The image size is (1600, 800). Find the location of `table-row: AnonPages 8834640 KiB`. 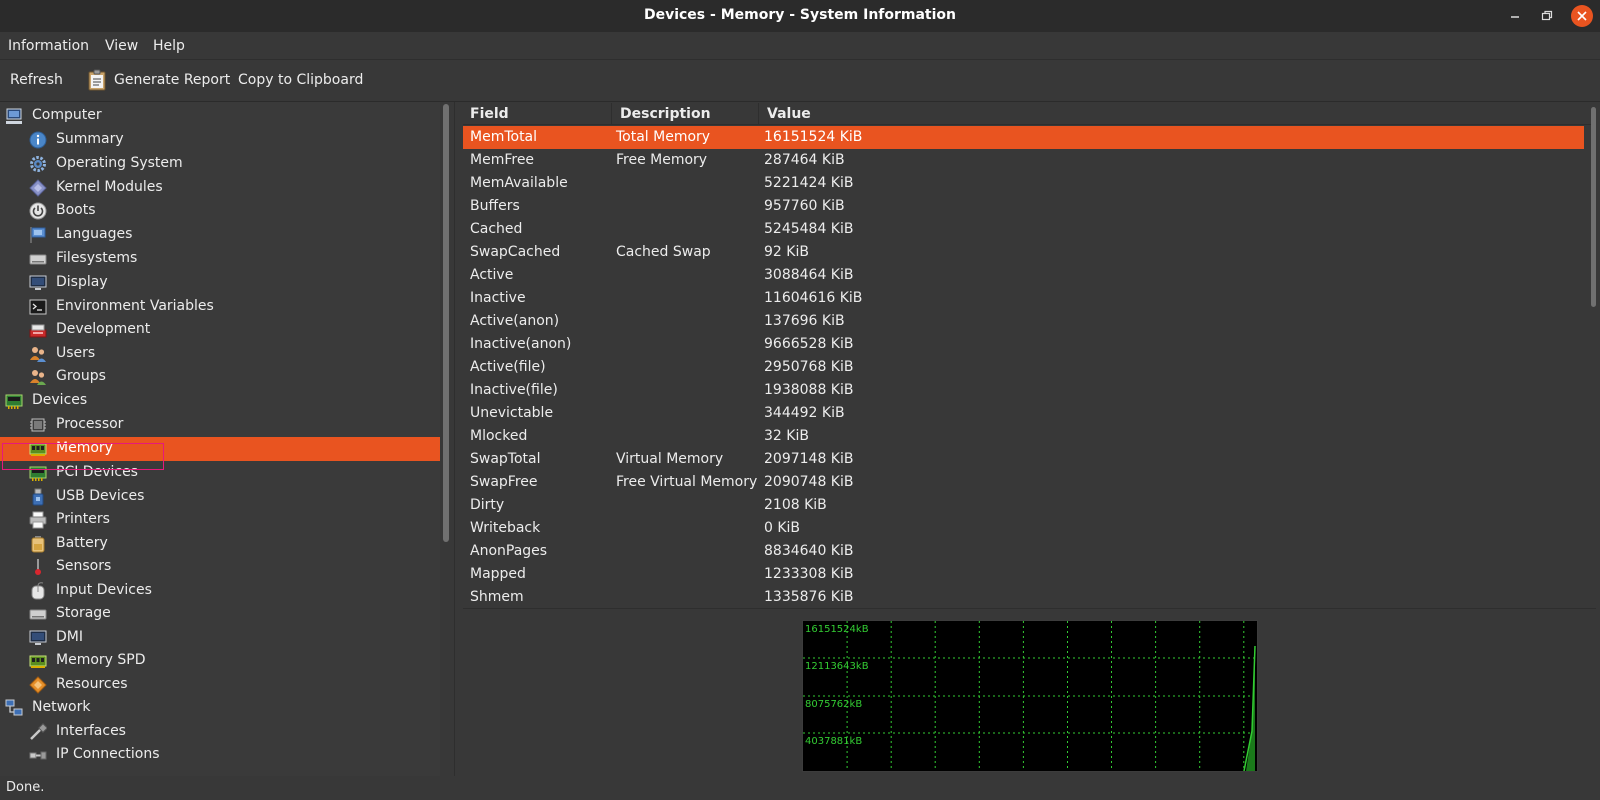

table-row: AnonPages 8834640 KiB is located at coordinates (1023, 551).